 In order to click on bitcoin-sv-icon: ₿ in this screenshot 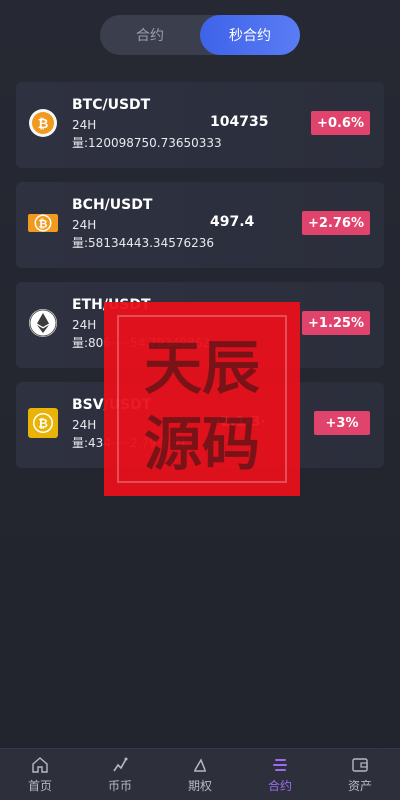, I will do `click(43, 423)`.